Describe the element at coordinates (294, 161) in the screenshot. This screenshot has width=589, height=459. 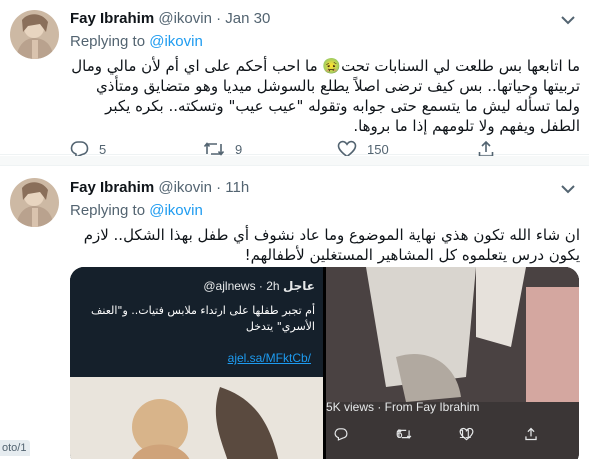
I see `thread-divider` at that location.